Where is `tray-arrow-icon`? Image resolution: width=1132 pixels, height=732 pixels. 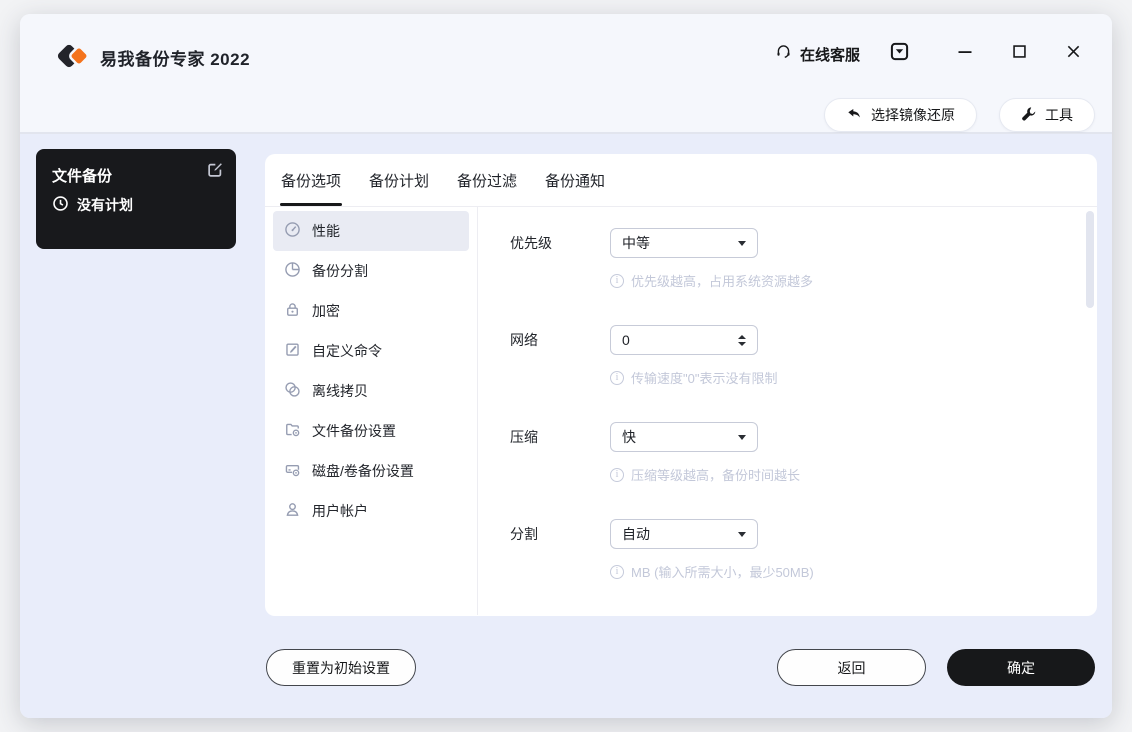 tray-arrow-icon is located at coordinates (899, 54).